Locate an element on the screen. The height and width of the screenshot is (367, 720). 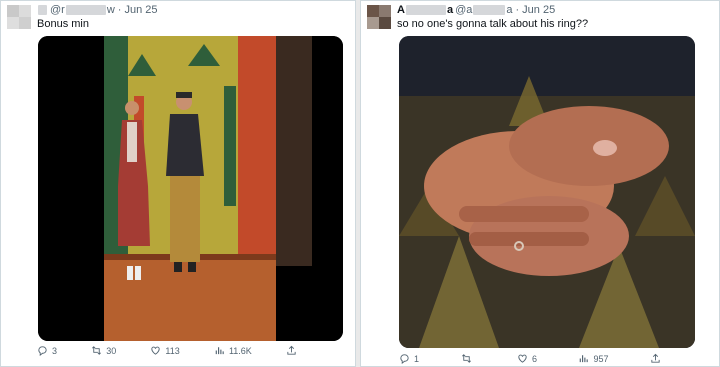
tweet-actions: 3 30 113 11.6K is located at coordinates (167, 350).